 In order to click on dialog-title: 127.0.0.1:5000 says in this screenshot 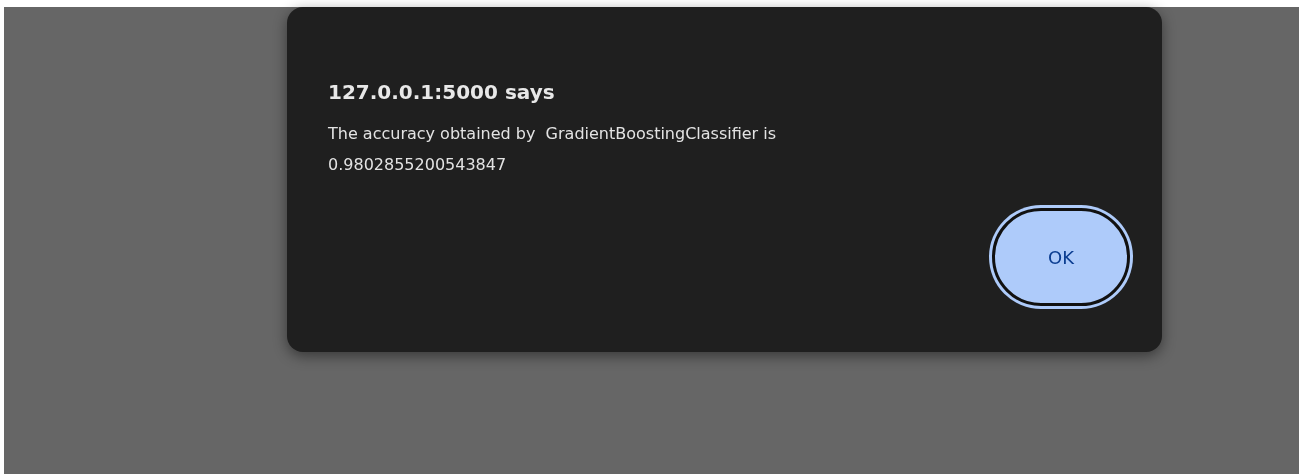, I will do `click(441, 92)`.